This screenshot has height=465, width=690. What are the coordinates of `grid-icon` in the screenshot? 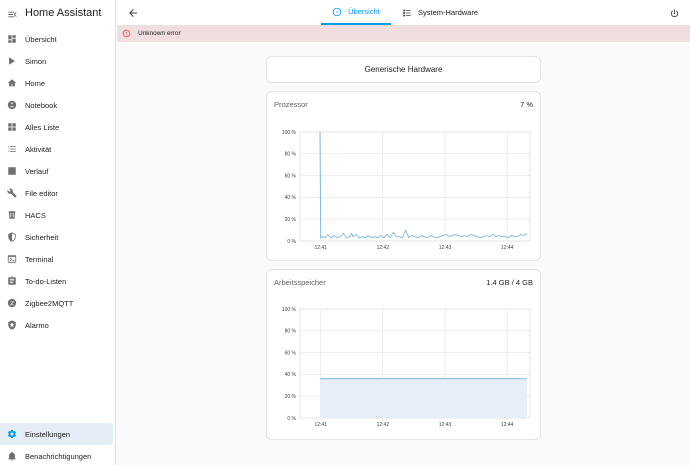 It's located at (12, 127).